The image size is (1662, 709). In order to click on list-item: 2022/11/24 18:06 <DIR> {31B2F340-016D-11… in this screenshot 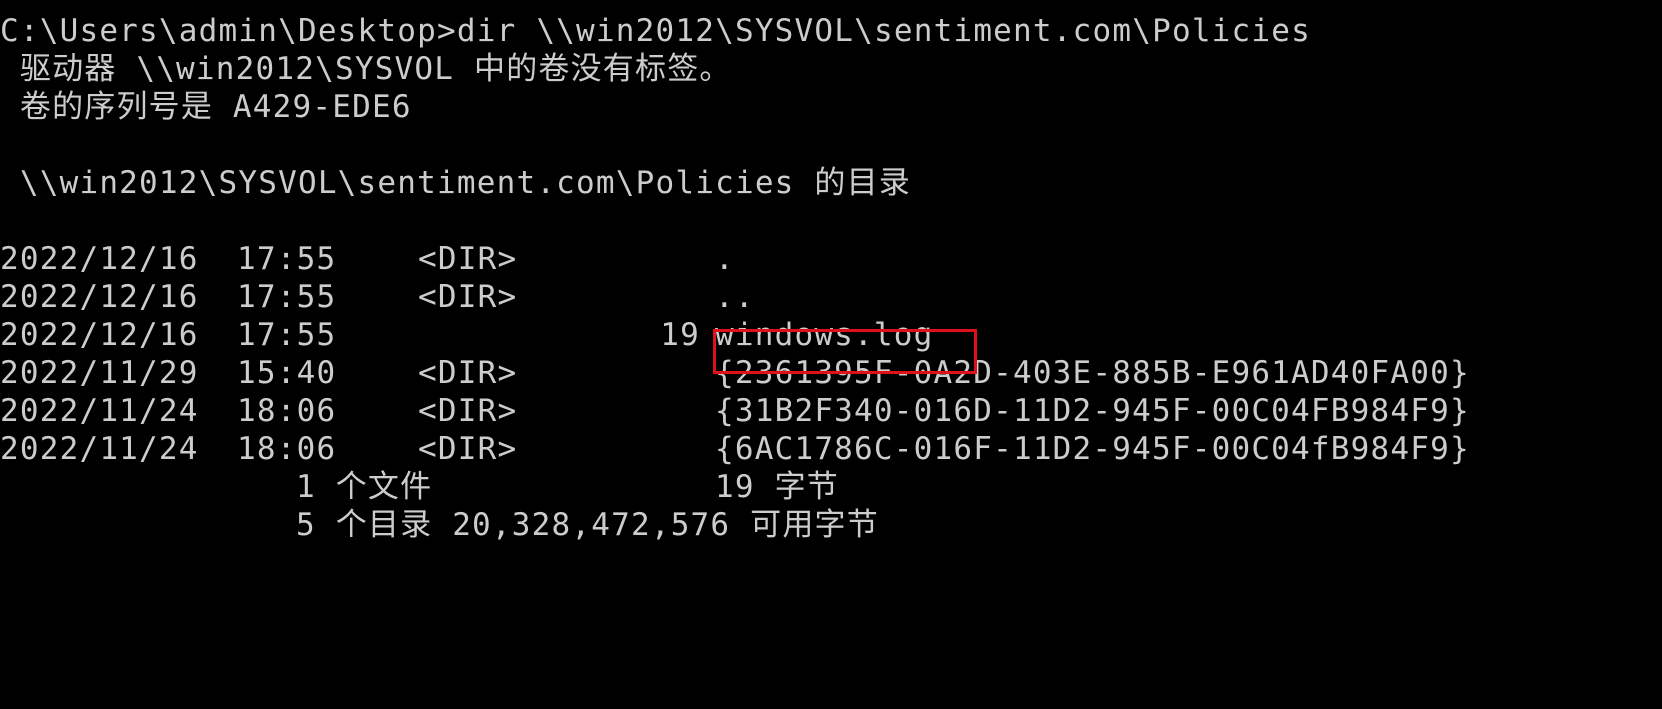, I will do `click(831, 411)`.